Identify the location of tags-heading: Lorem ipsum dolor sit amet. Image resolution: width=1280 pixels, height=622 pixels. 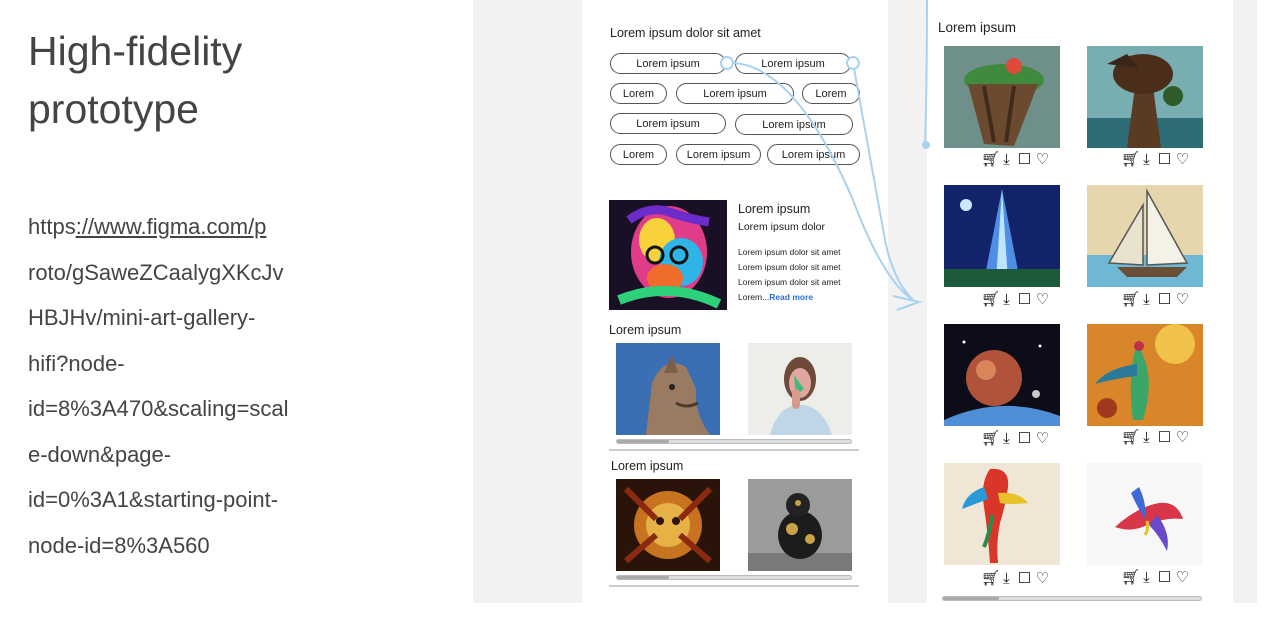
(685, 33).